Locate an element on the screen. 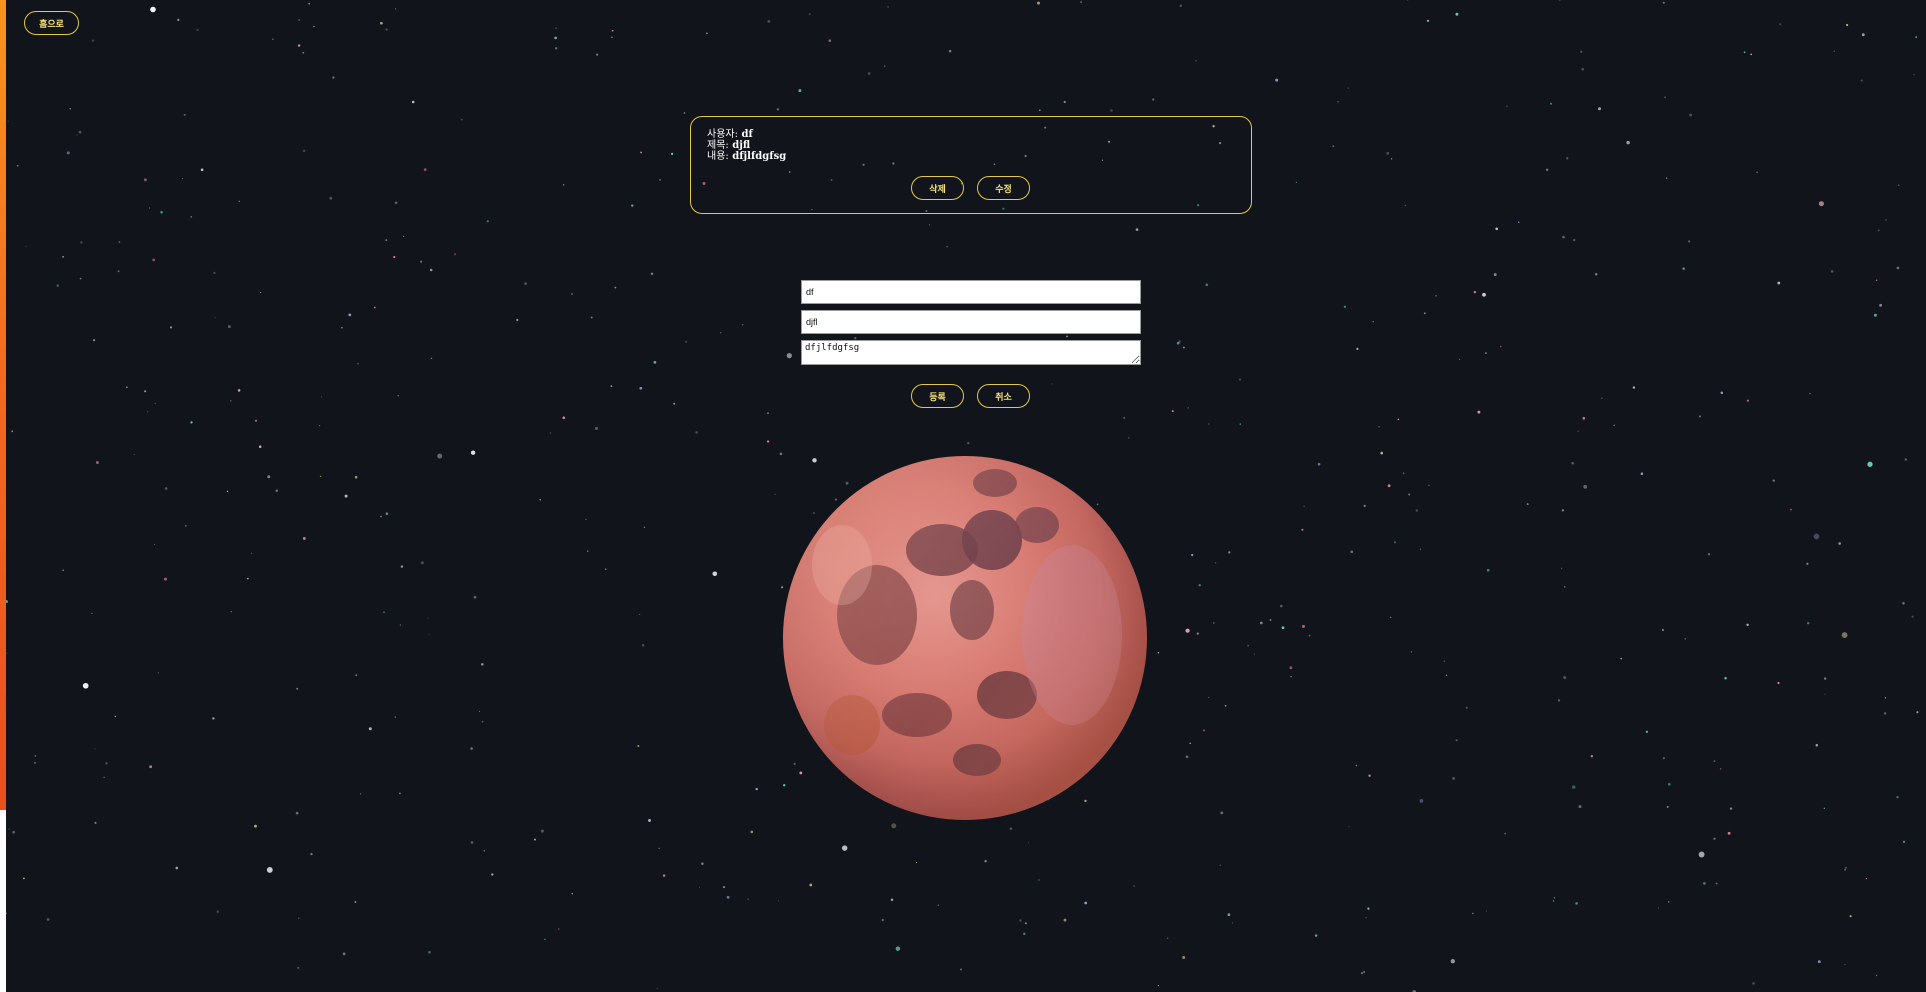 Image resolution: width=1926 pixels, height=992 pixels. content-textarea: dfjlfdgfsg is located at coordinates (971, 352).